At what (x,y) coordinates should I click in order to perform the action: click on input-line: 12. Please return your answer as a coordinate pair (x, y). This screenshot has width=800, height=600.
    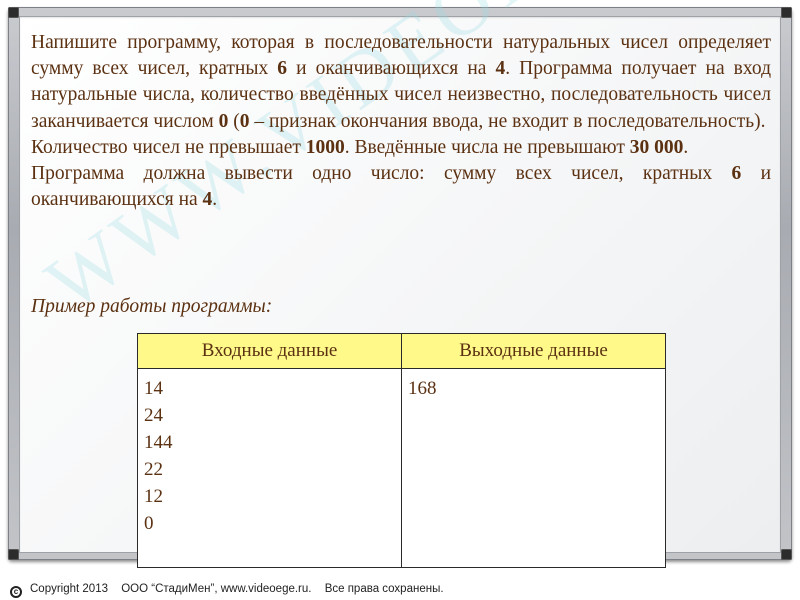
    Looking at the image, I should click on (153, 496).